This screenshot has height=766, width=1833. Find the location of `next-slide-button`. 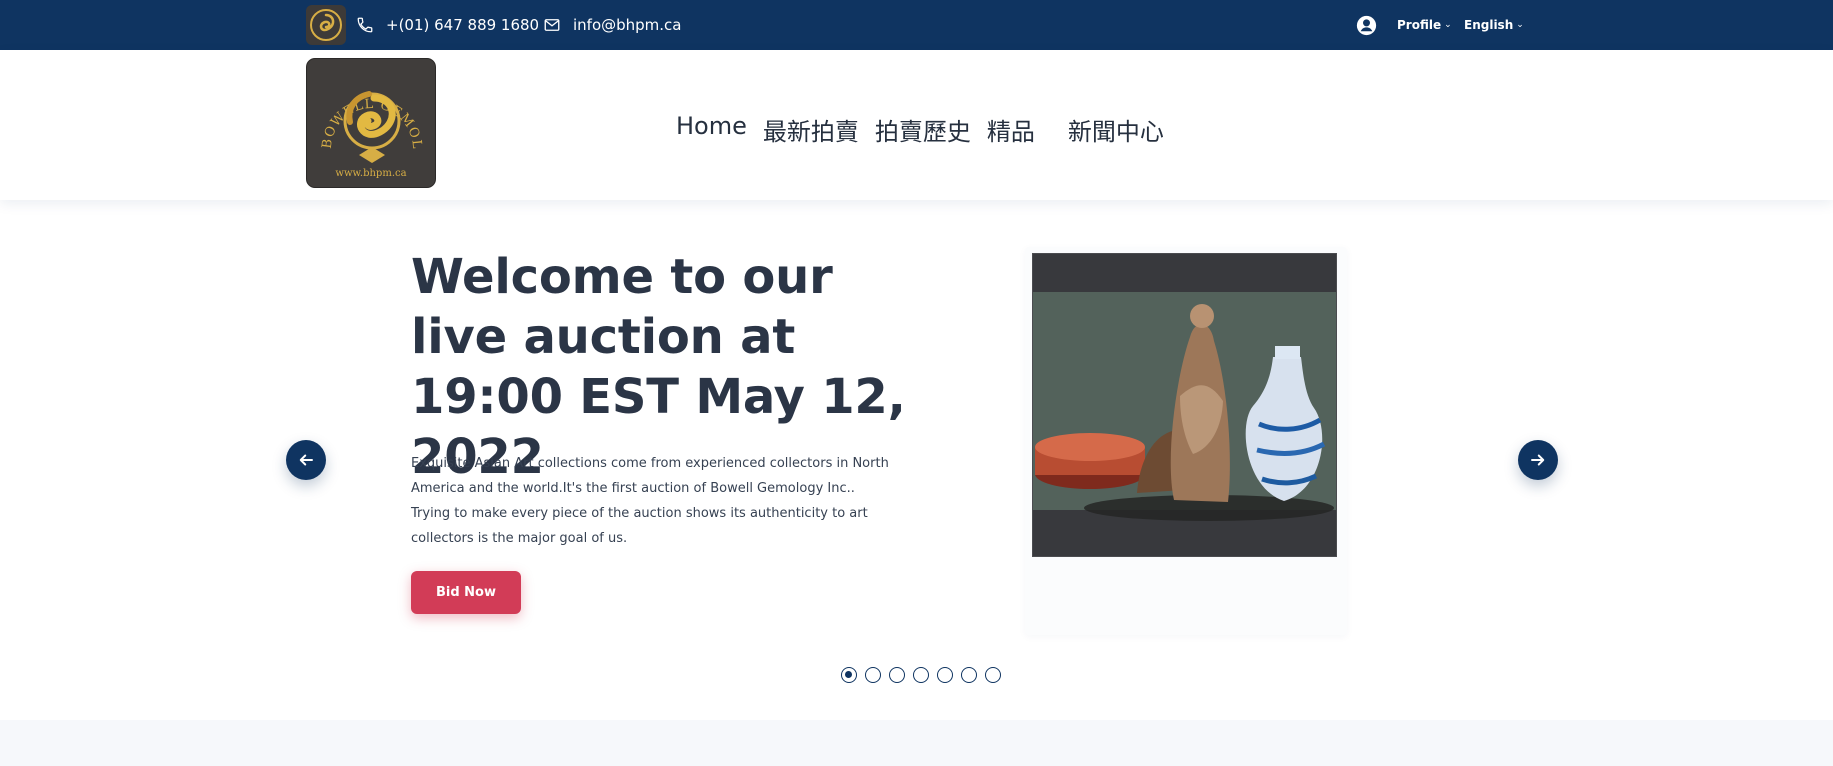

next-slide-button is located at coordinates (1538, 460).